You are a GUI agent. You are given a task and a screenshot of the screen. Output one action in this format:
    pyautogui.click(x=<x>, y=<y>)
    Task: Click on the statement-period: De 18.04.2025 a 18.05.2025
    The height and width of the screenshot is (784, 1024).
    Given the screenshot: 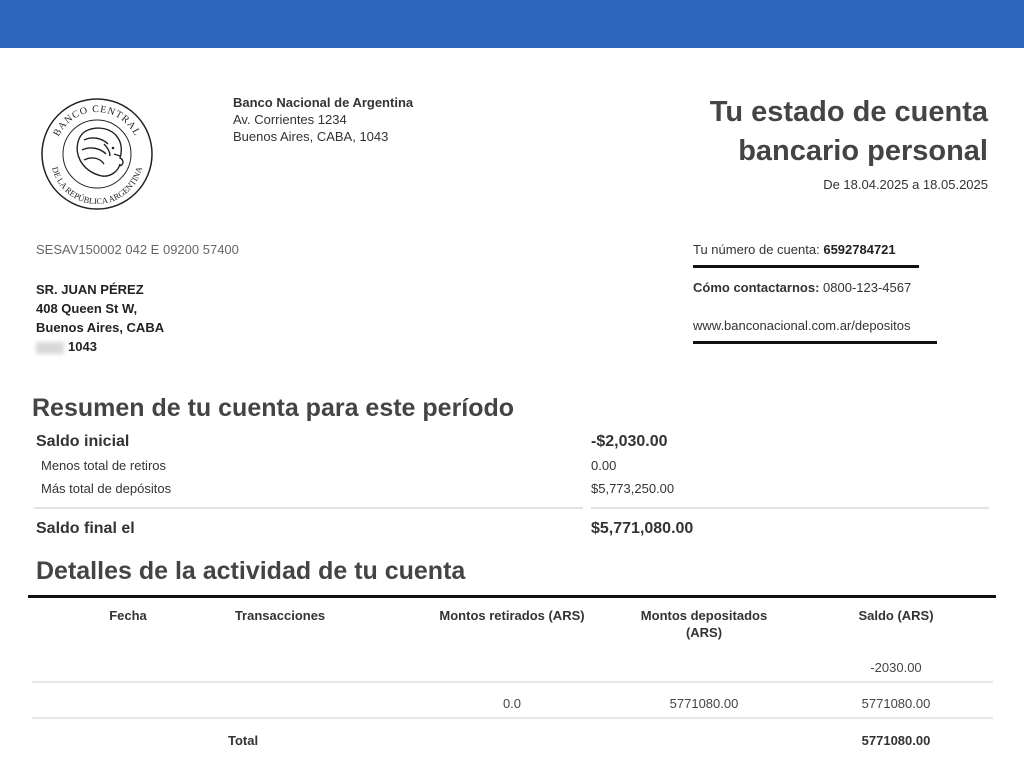 What is the action you would take?
    pyautogui.click(x=905, y=184)
    